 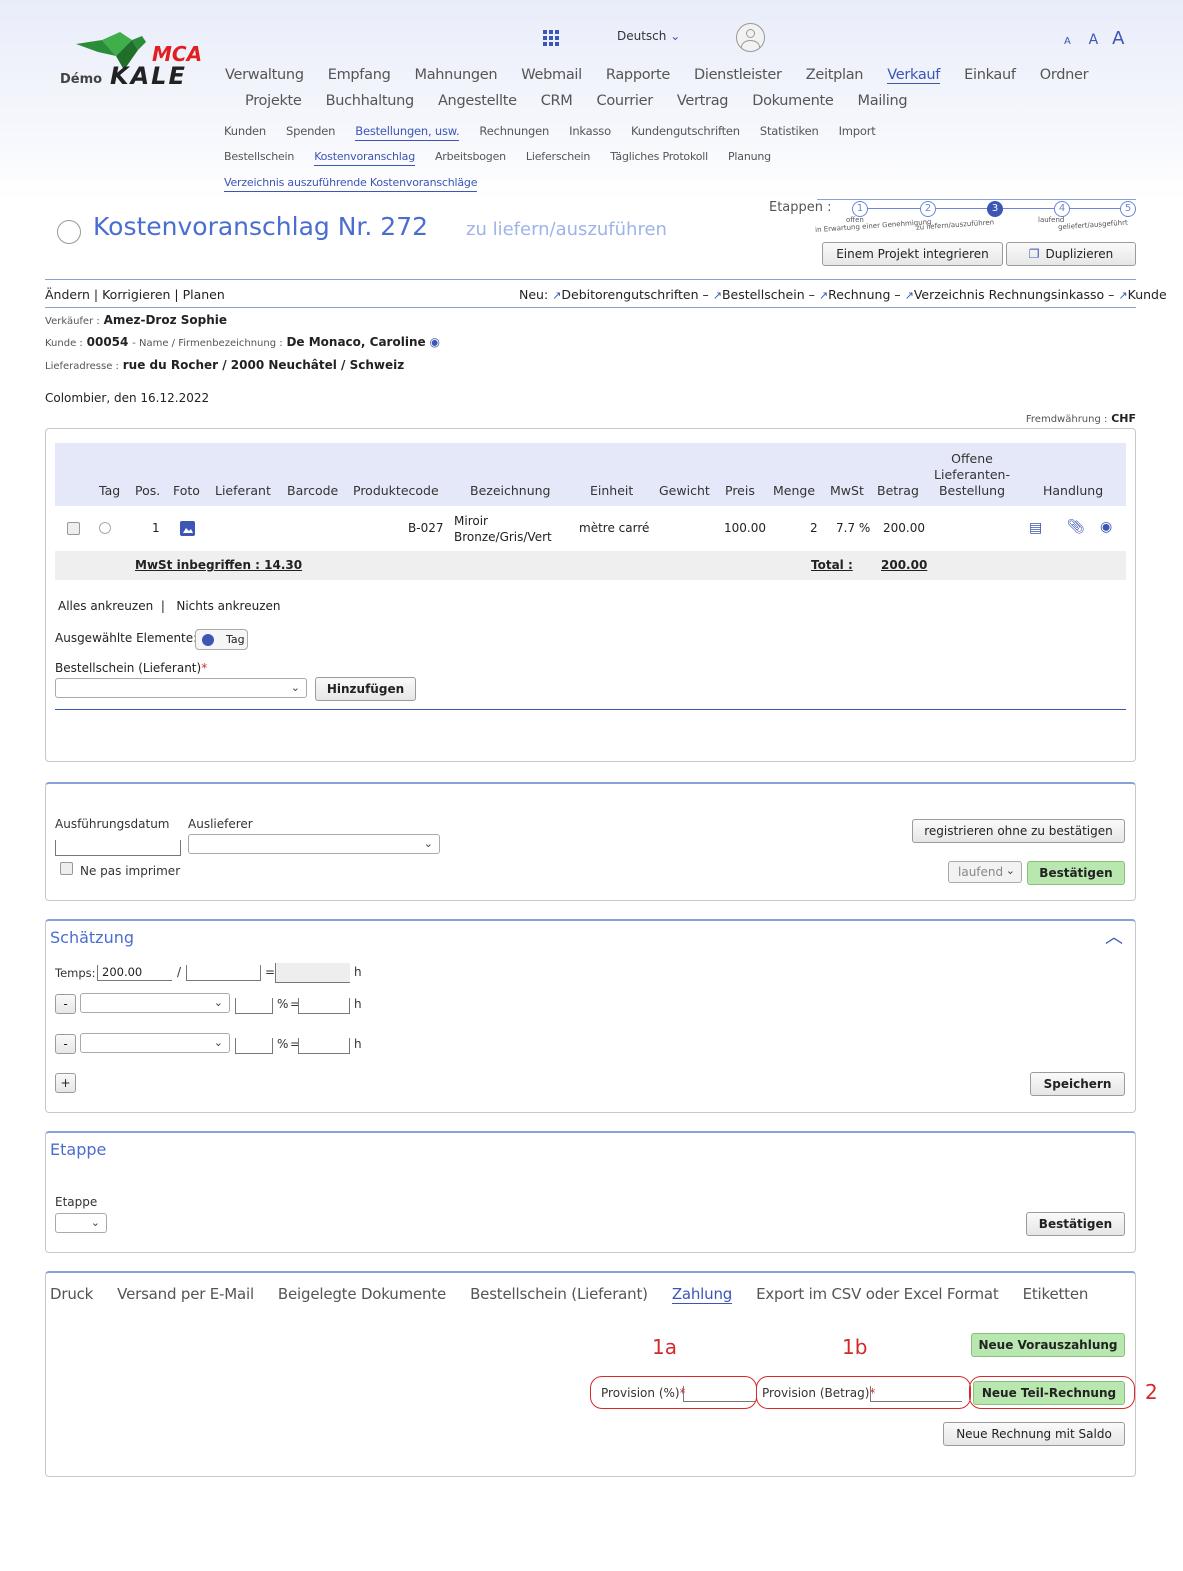 I want to click on subnav-statistiken: Statistiken, so click(x=789, y=131).